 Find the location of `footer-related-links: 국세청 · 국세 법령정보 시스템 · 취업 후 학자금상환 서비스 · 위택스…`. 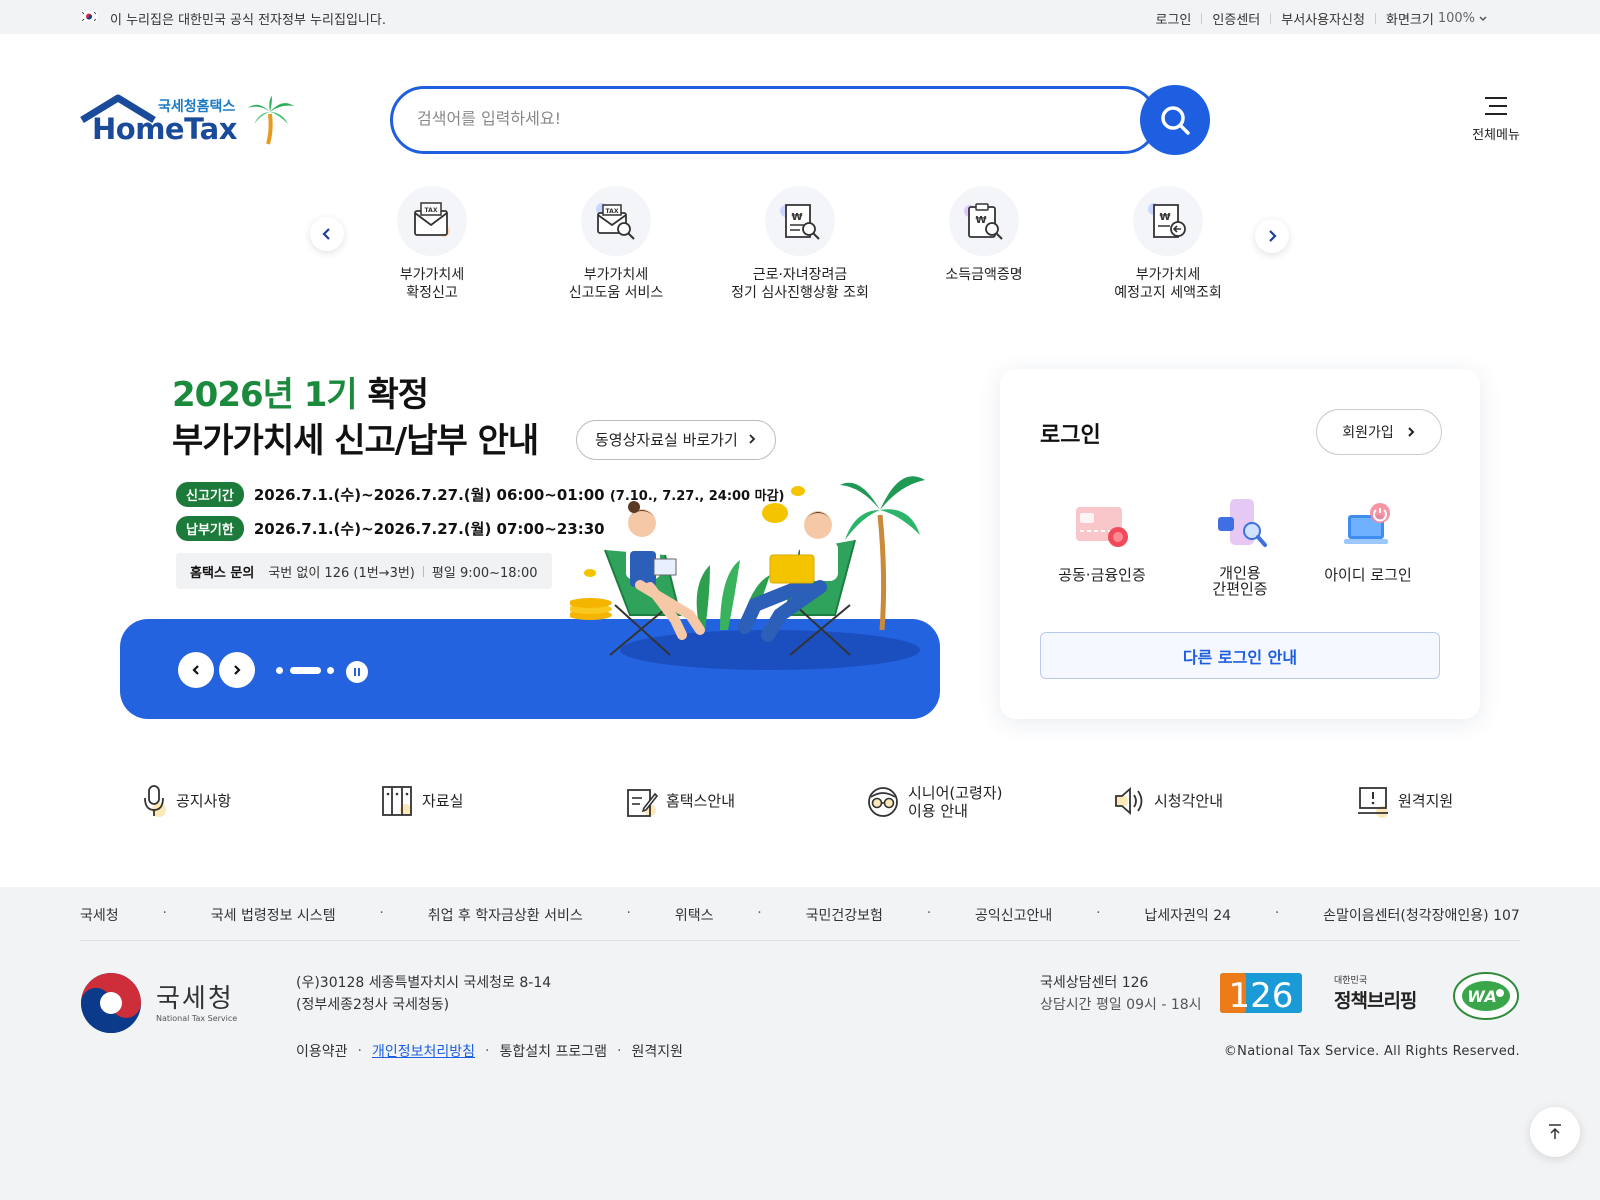

footer-related-links: 국세청 · 국세 법령정보 시스템 · 취업 후 학자금상환 서비스 · 위택스… is located at coordinates (800, 915).